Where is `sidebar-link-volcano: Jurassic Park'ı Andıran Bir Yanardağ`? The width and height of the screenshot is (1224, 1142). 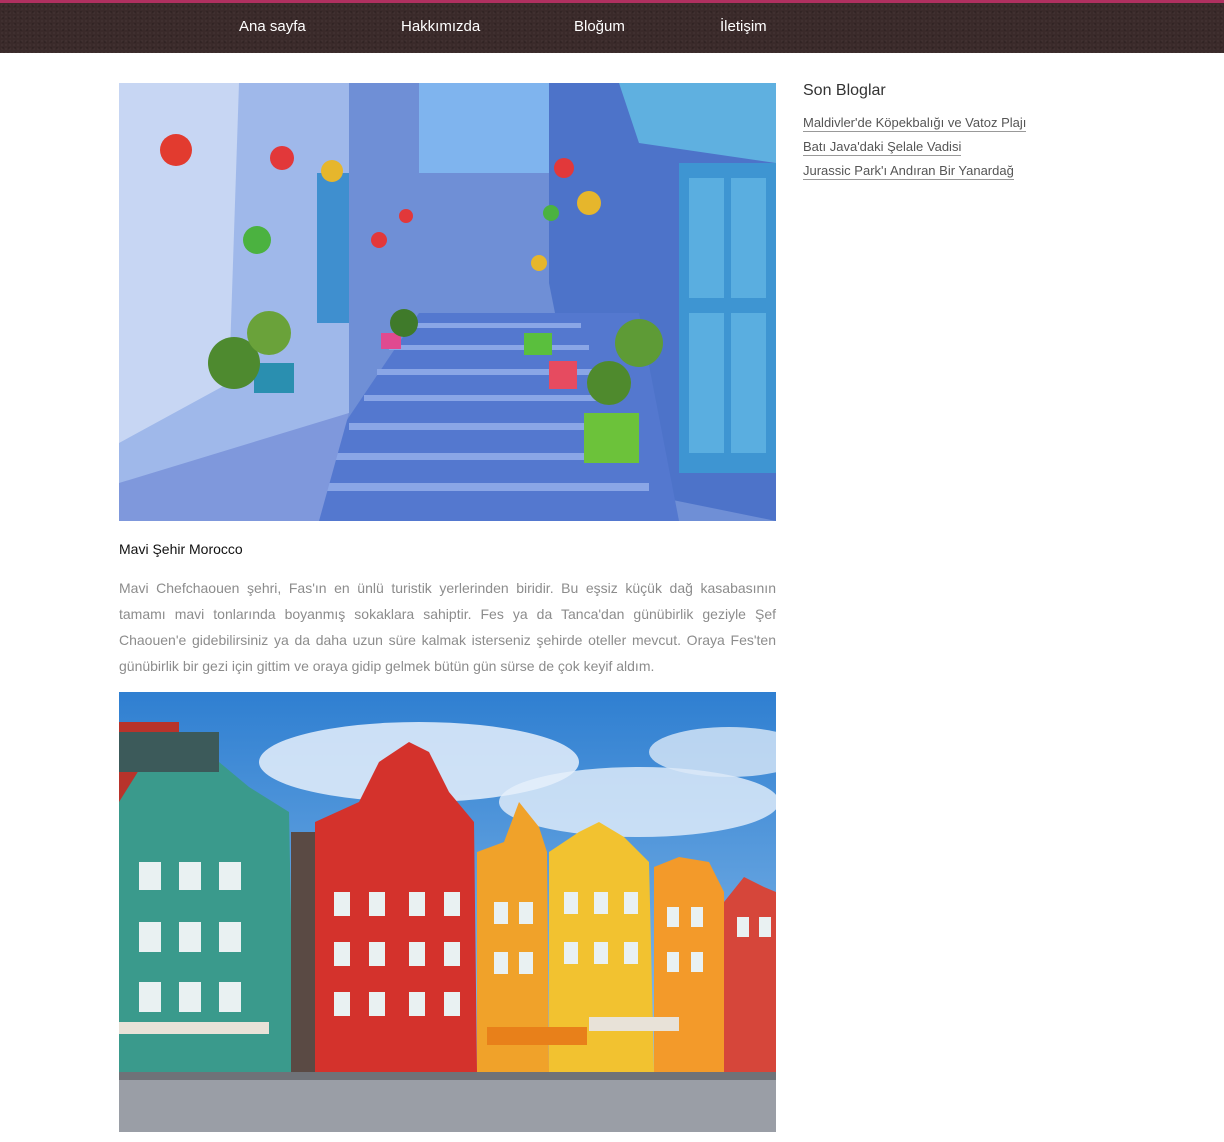 sidebar-link-volcano: Jurassic Park'ı Andıran Bir Yanardağ is located at coordinates (908, 171).